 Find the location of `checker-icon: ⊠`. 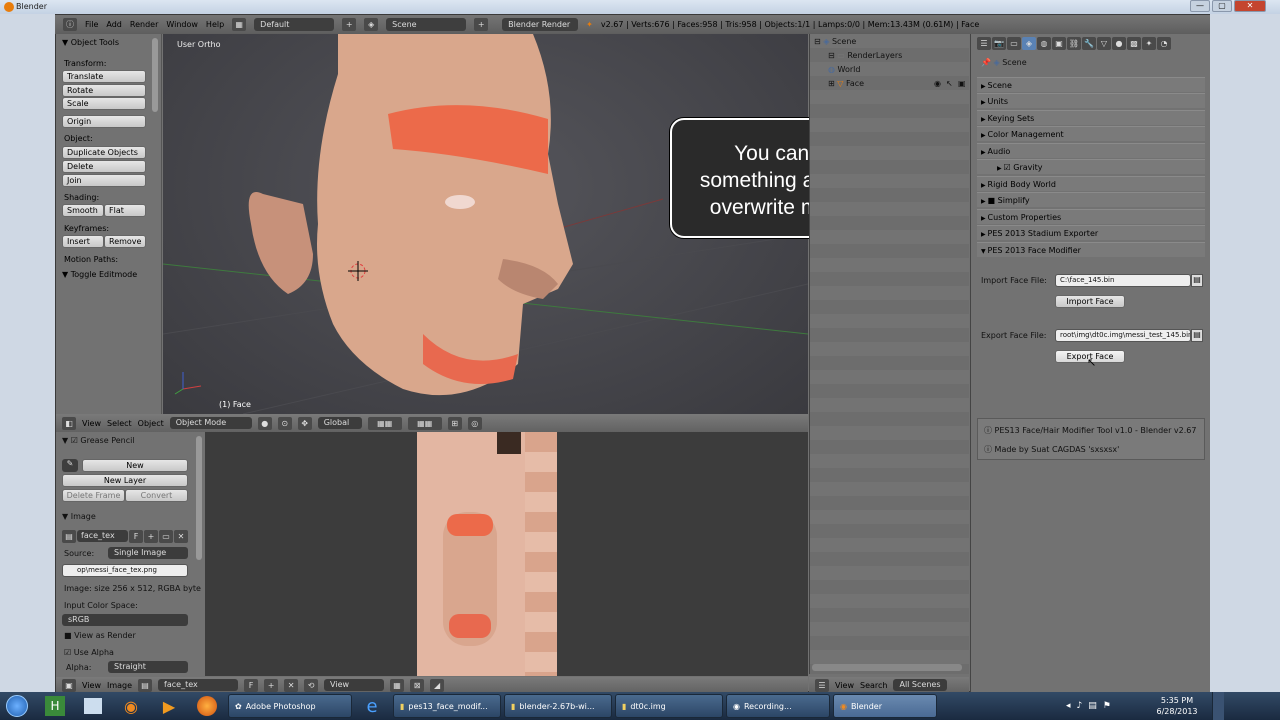

checker-icon: ⊠ is located at coordinates (417, 685).